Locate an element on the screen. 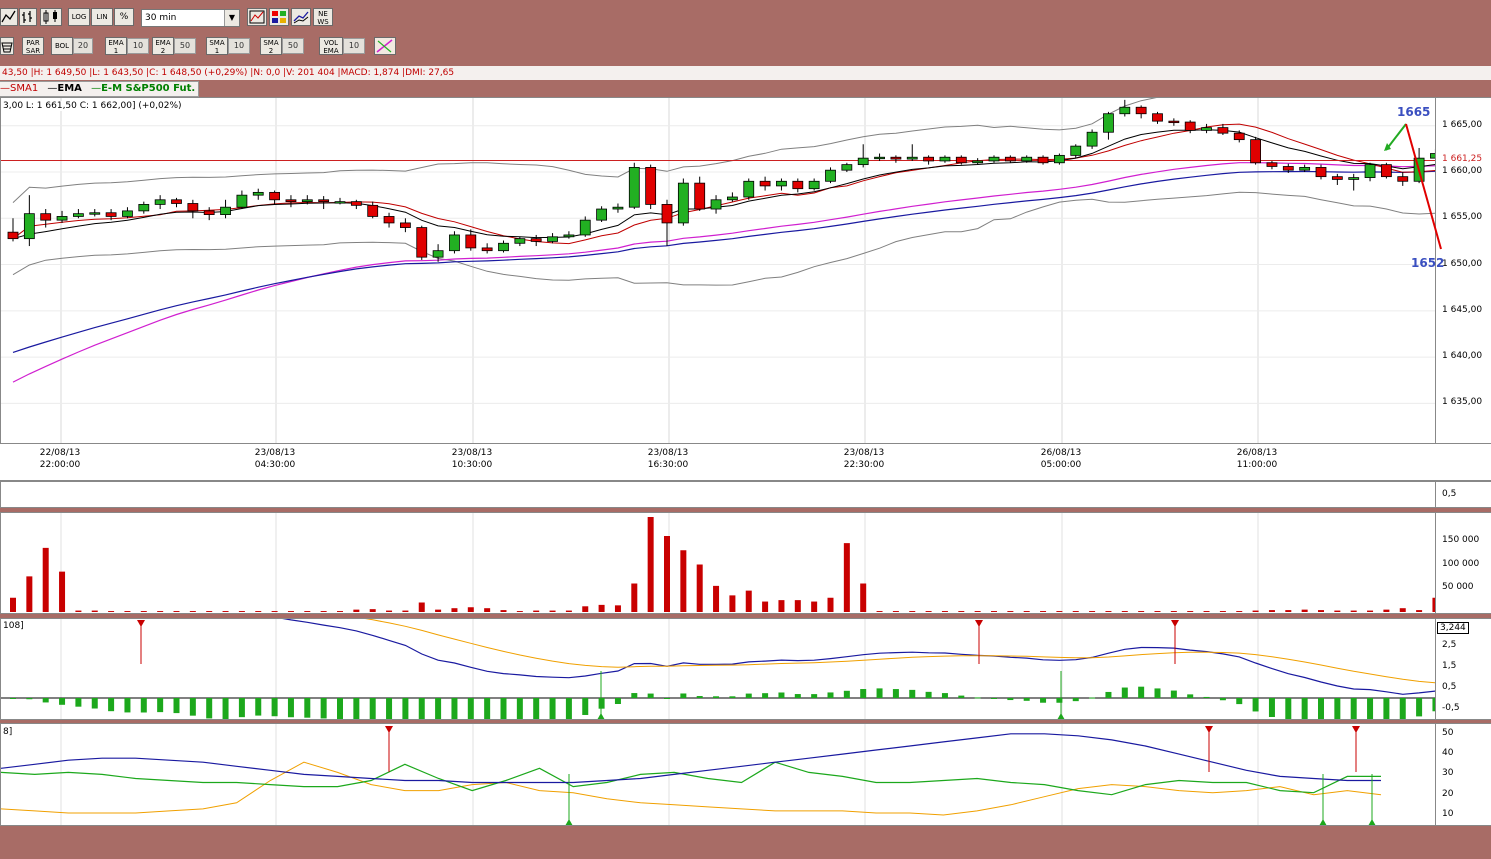  sma2-period-value: 50 is located at coordinates (293, 46).